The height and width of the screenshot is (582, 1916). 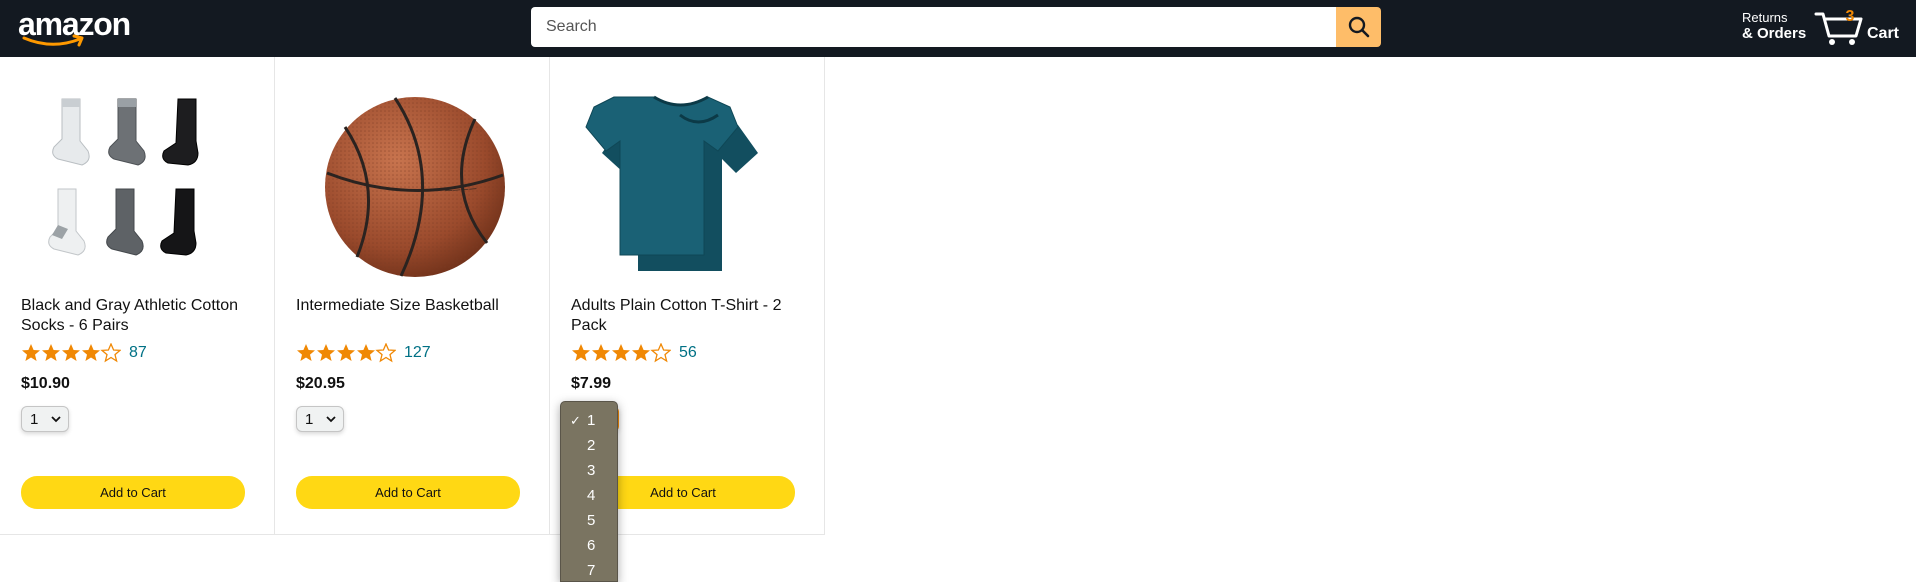 What do you see at coordinates (1774, 33) in the screenshot?
I see `orders-label: & Orders` at bounding box center [1774, 33].